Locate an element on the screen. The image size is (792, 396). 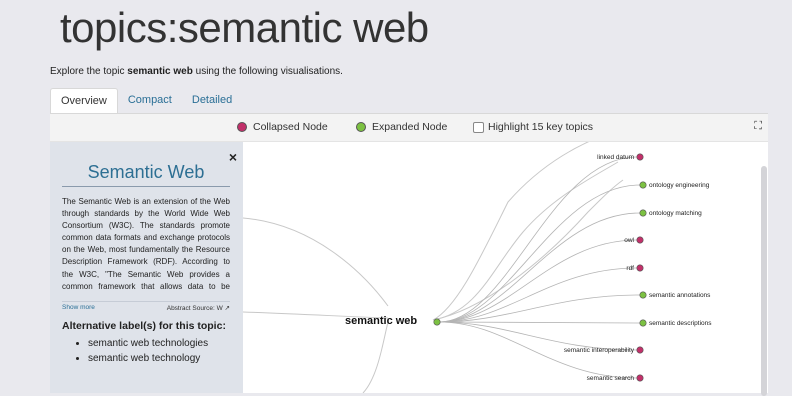
intro-topic: semantic web is located at coordinates (160, 71).